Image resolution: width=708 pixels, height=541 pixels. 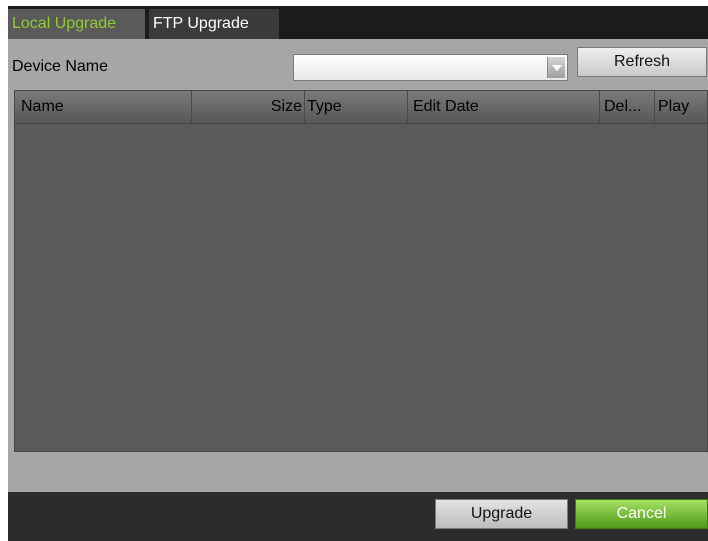 I want to click on tab-local-upgrade: Local Upgrade, so click(x=76, y=24).